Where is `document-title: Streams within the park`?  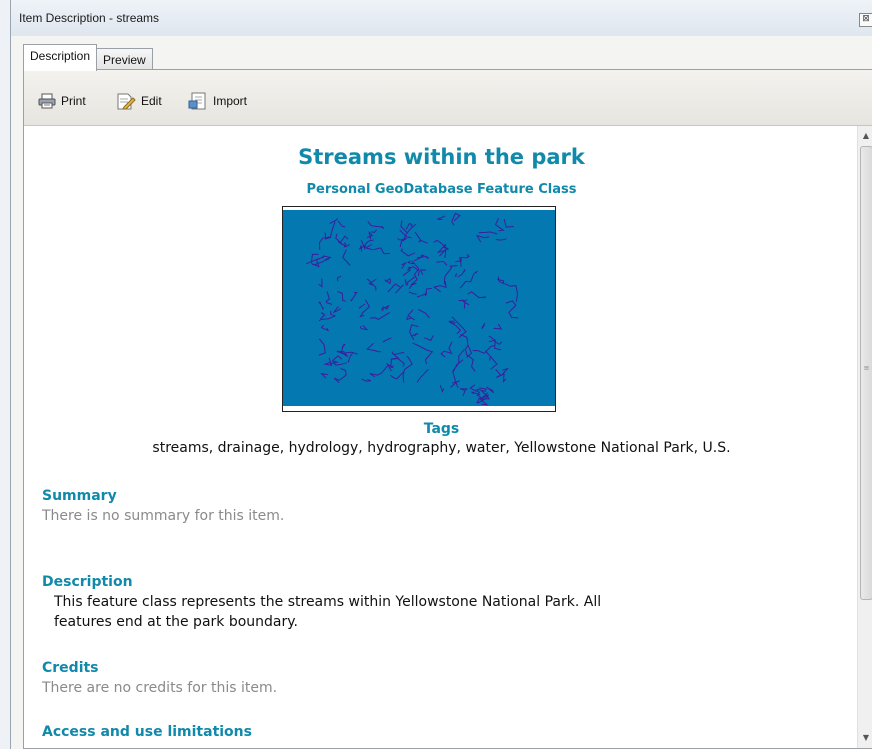
document-title: Streams within the park is located at coordinates (441, 157).